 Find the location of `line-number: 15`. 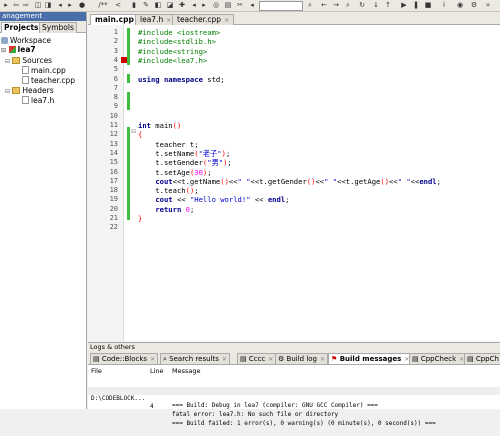

line-number: 15 is located at coordinates (113, 162).